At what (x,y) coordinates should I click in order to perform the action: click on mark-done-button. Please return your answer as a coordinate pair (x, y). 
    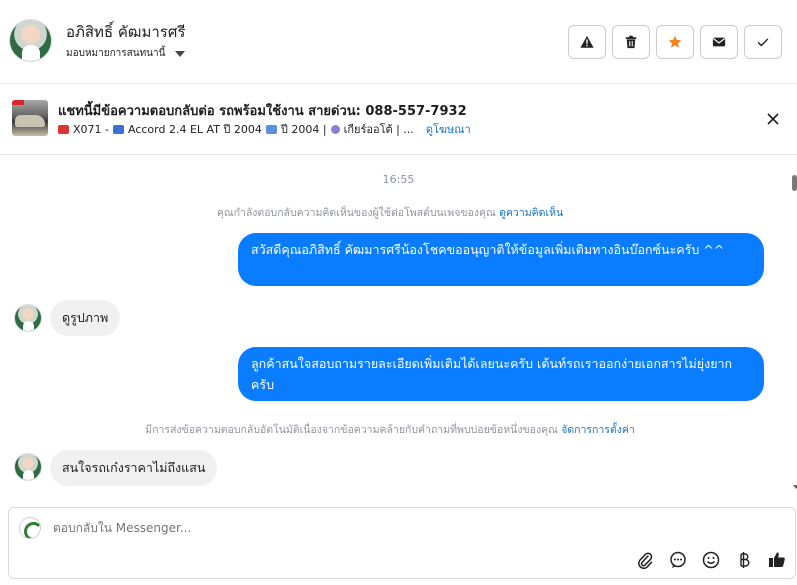
    Looking at the image, I should click on (763, 42).